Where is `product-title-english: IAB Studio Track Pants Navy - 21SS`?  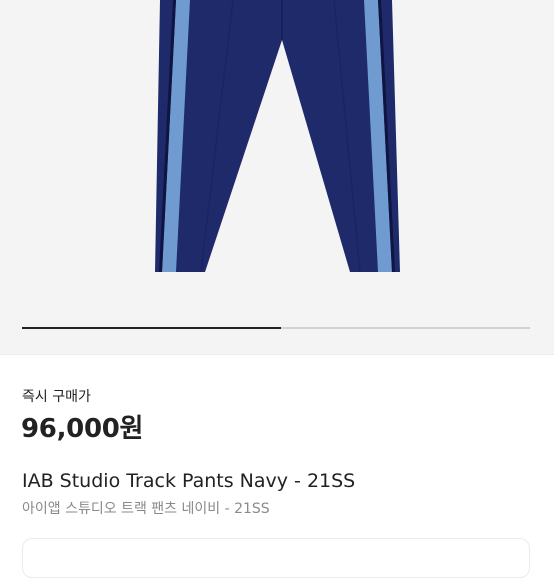
product-title-english: IAB Studio Track Pants Navy - 21SS is located at coordinates (189, 481).